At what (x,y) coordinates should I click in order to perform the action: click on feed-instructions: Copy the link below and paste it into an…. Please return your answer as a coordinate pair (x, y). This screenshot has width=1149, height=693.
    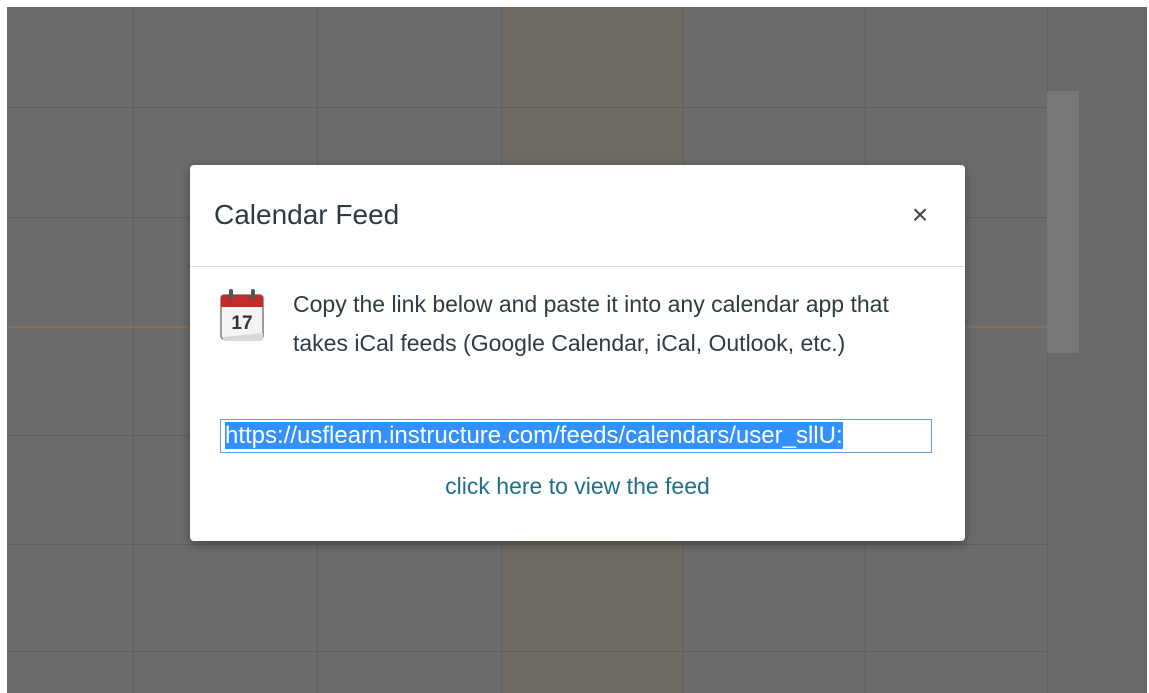
    Looking at the image, I should click on (591, 323).